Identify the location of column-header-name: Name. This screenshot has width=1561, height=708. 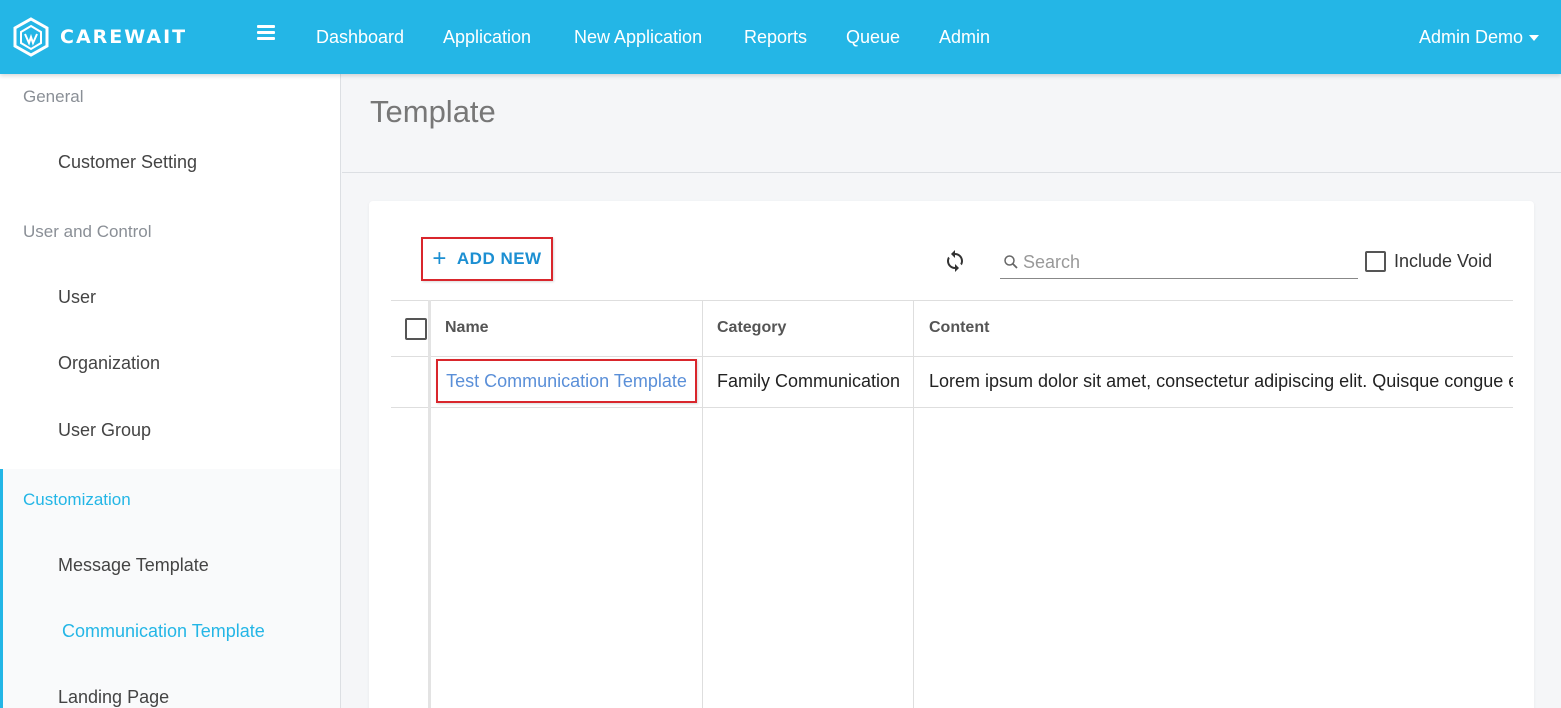
(467, 328).